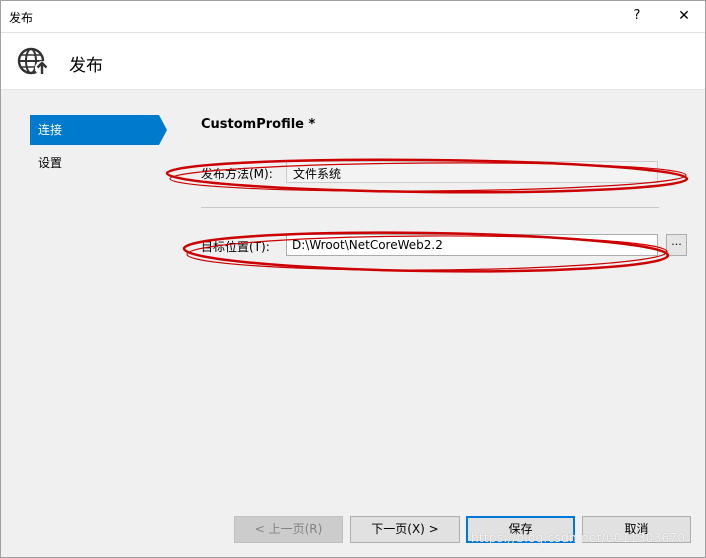  What do you see at coordinates (50, 163) in the screenshot?
I see `sidebar-item-label: 设置` at bounding box center [50, 163].